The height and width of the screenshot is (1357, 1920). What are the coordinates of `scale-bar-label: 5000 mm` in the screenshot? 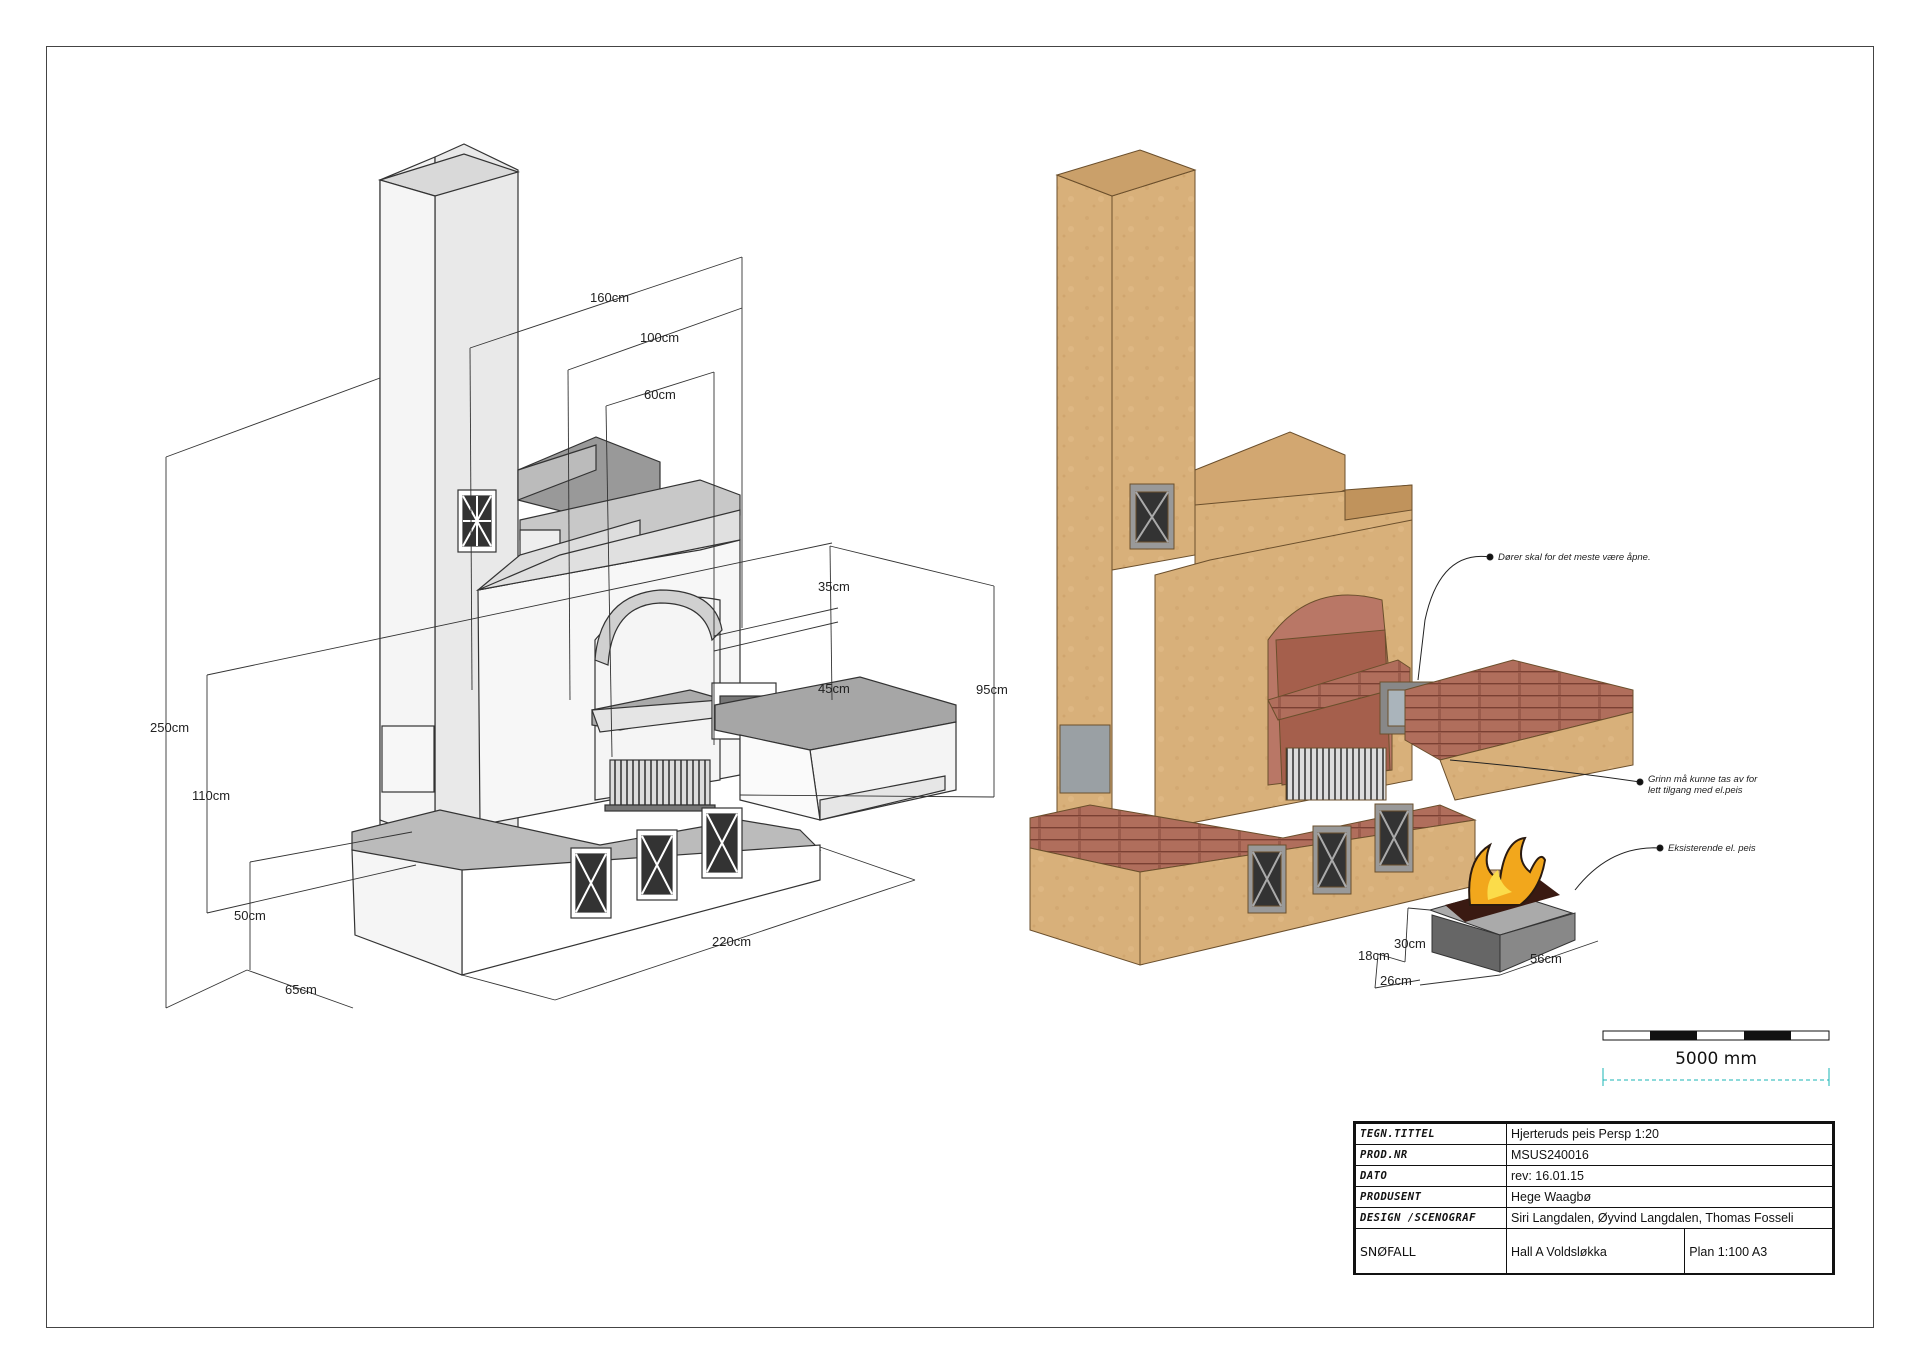 It's located at (1716, 1059).